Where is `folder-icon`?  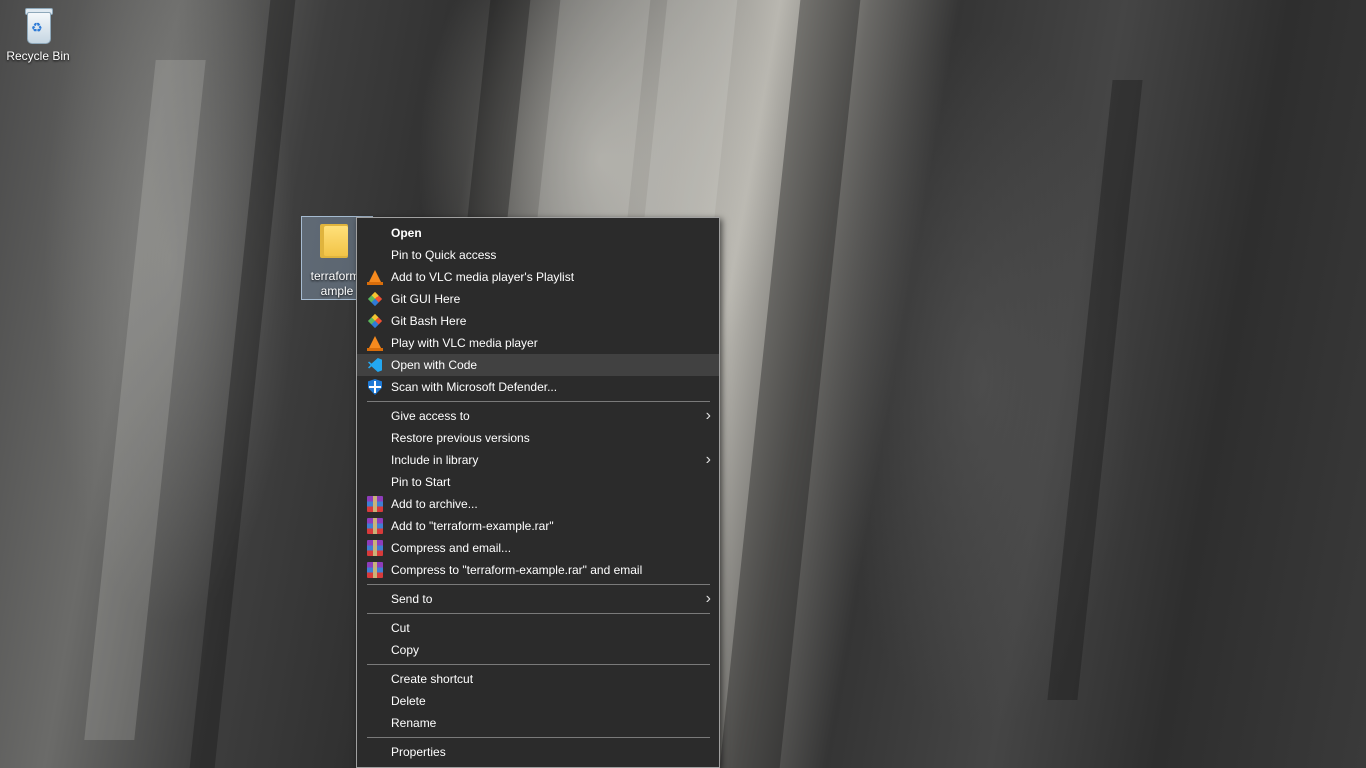
folder-icon is located at coordinates (335, 240).